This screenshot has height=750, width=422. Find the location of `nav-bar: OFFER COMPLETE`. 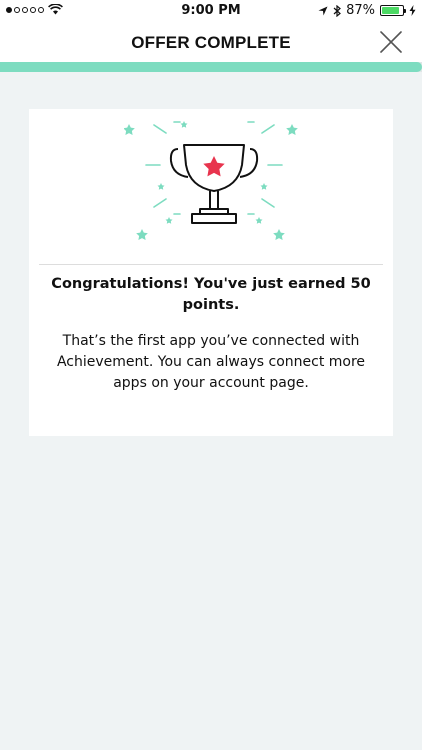

nav-bar: OFFER COMPLETE is located at coordinates (211, 42).